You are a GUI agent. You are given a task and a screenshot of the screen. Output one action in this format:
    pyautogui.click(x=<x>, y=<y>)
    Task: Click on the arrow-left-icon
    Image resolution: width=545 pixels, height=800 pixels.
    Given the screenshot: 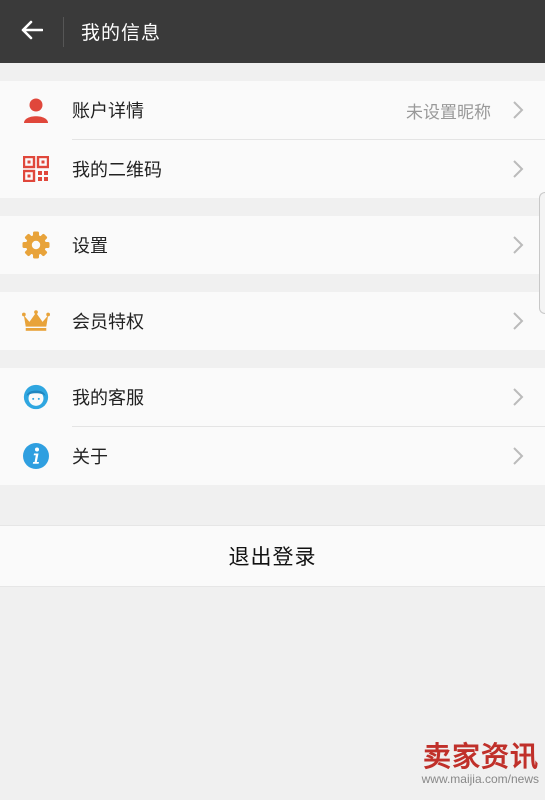 What is the action you would take?
    pyautogui.click(x=32, y=32)
    